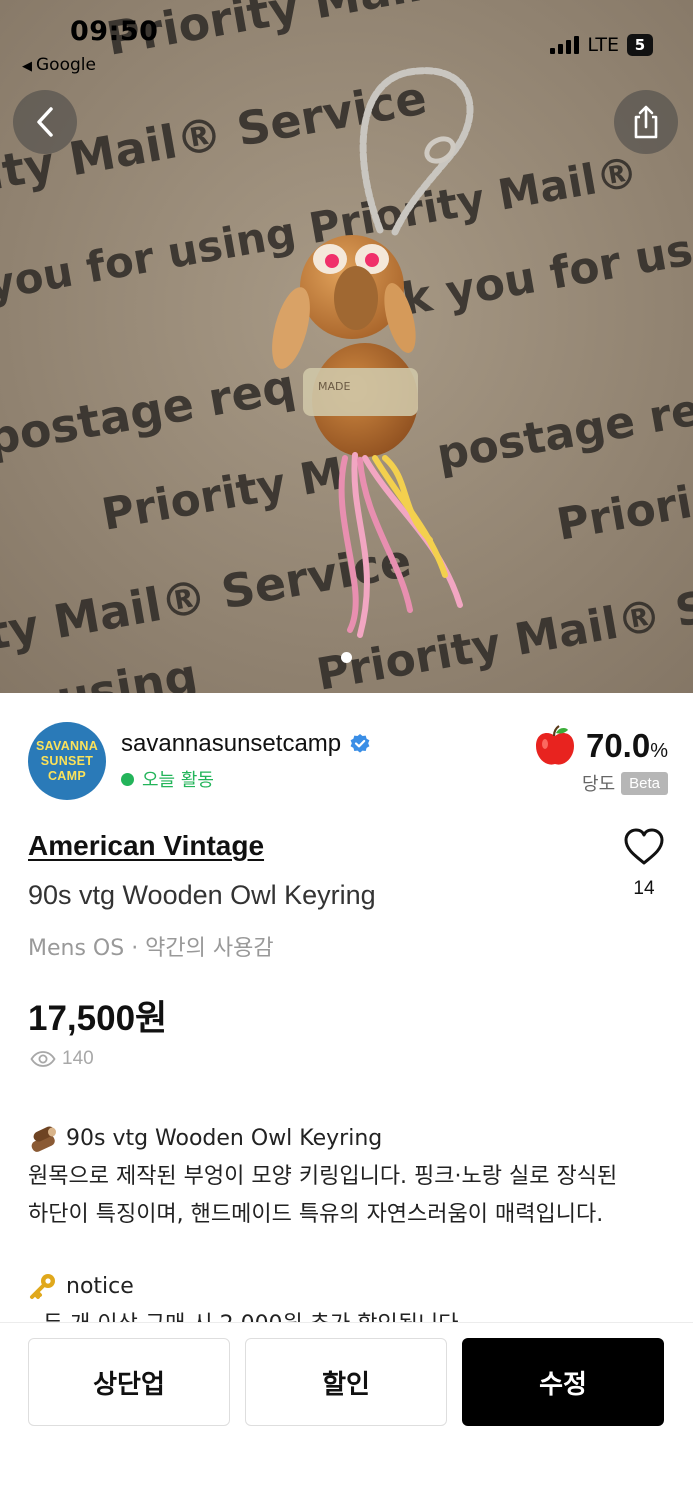 The image size is (693, 1500). I want to click on view-count-text: 140, so click(78, 1058).